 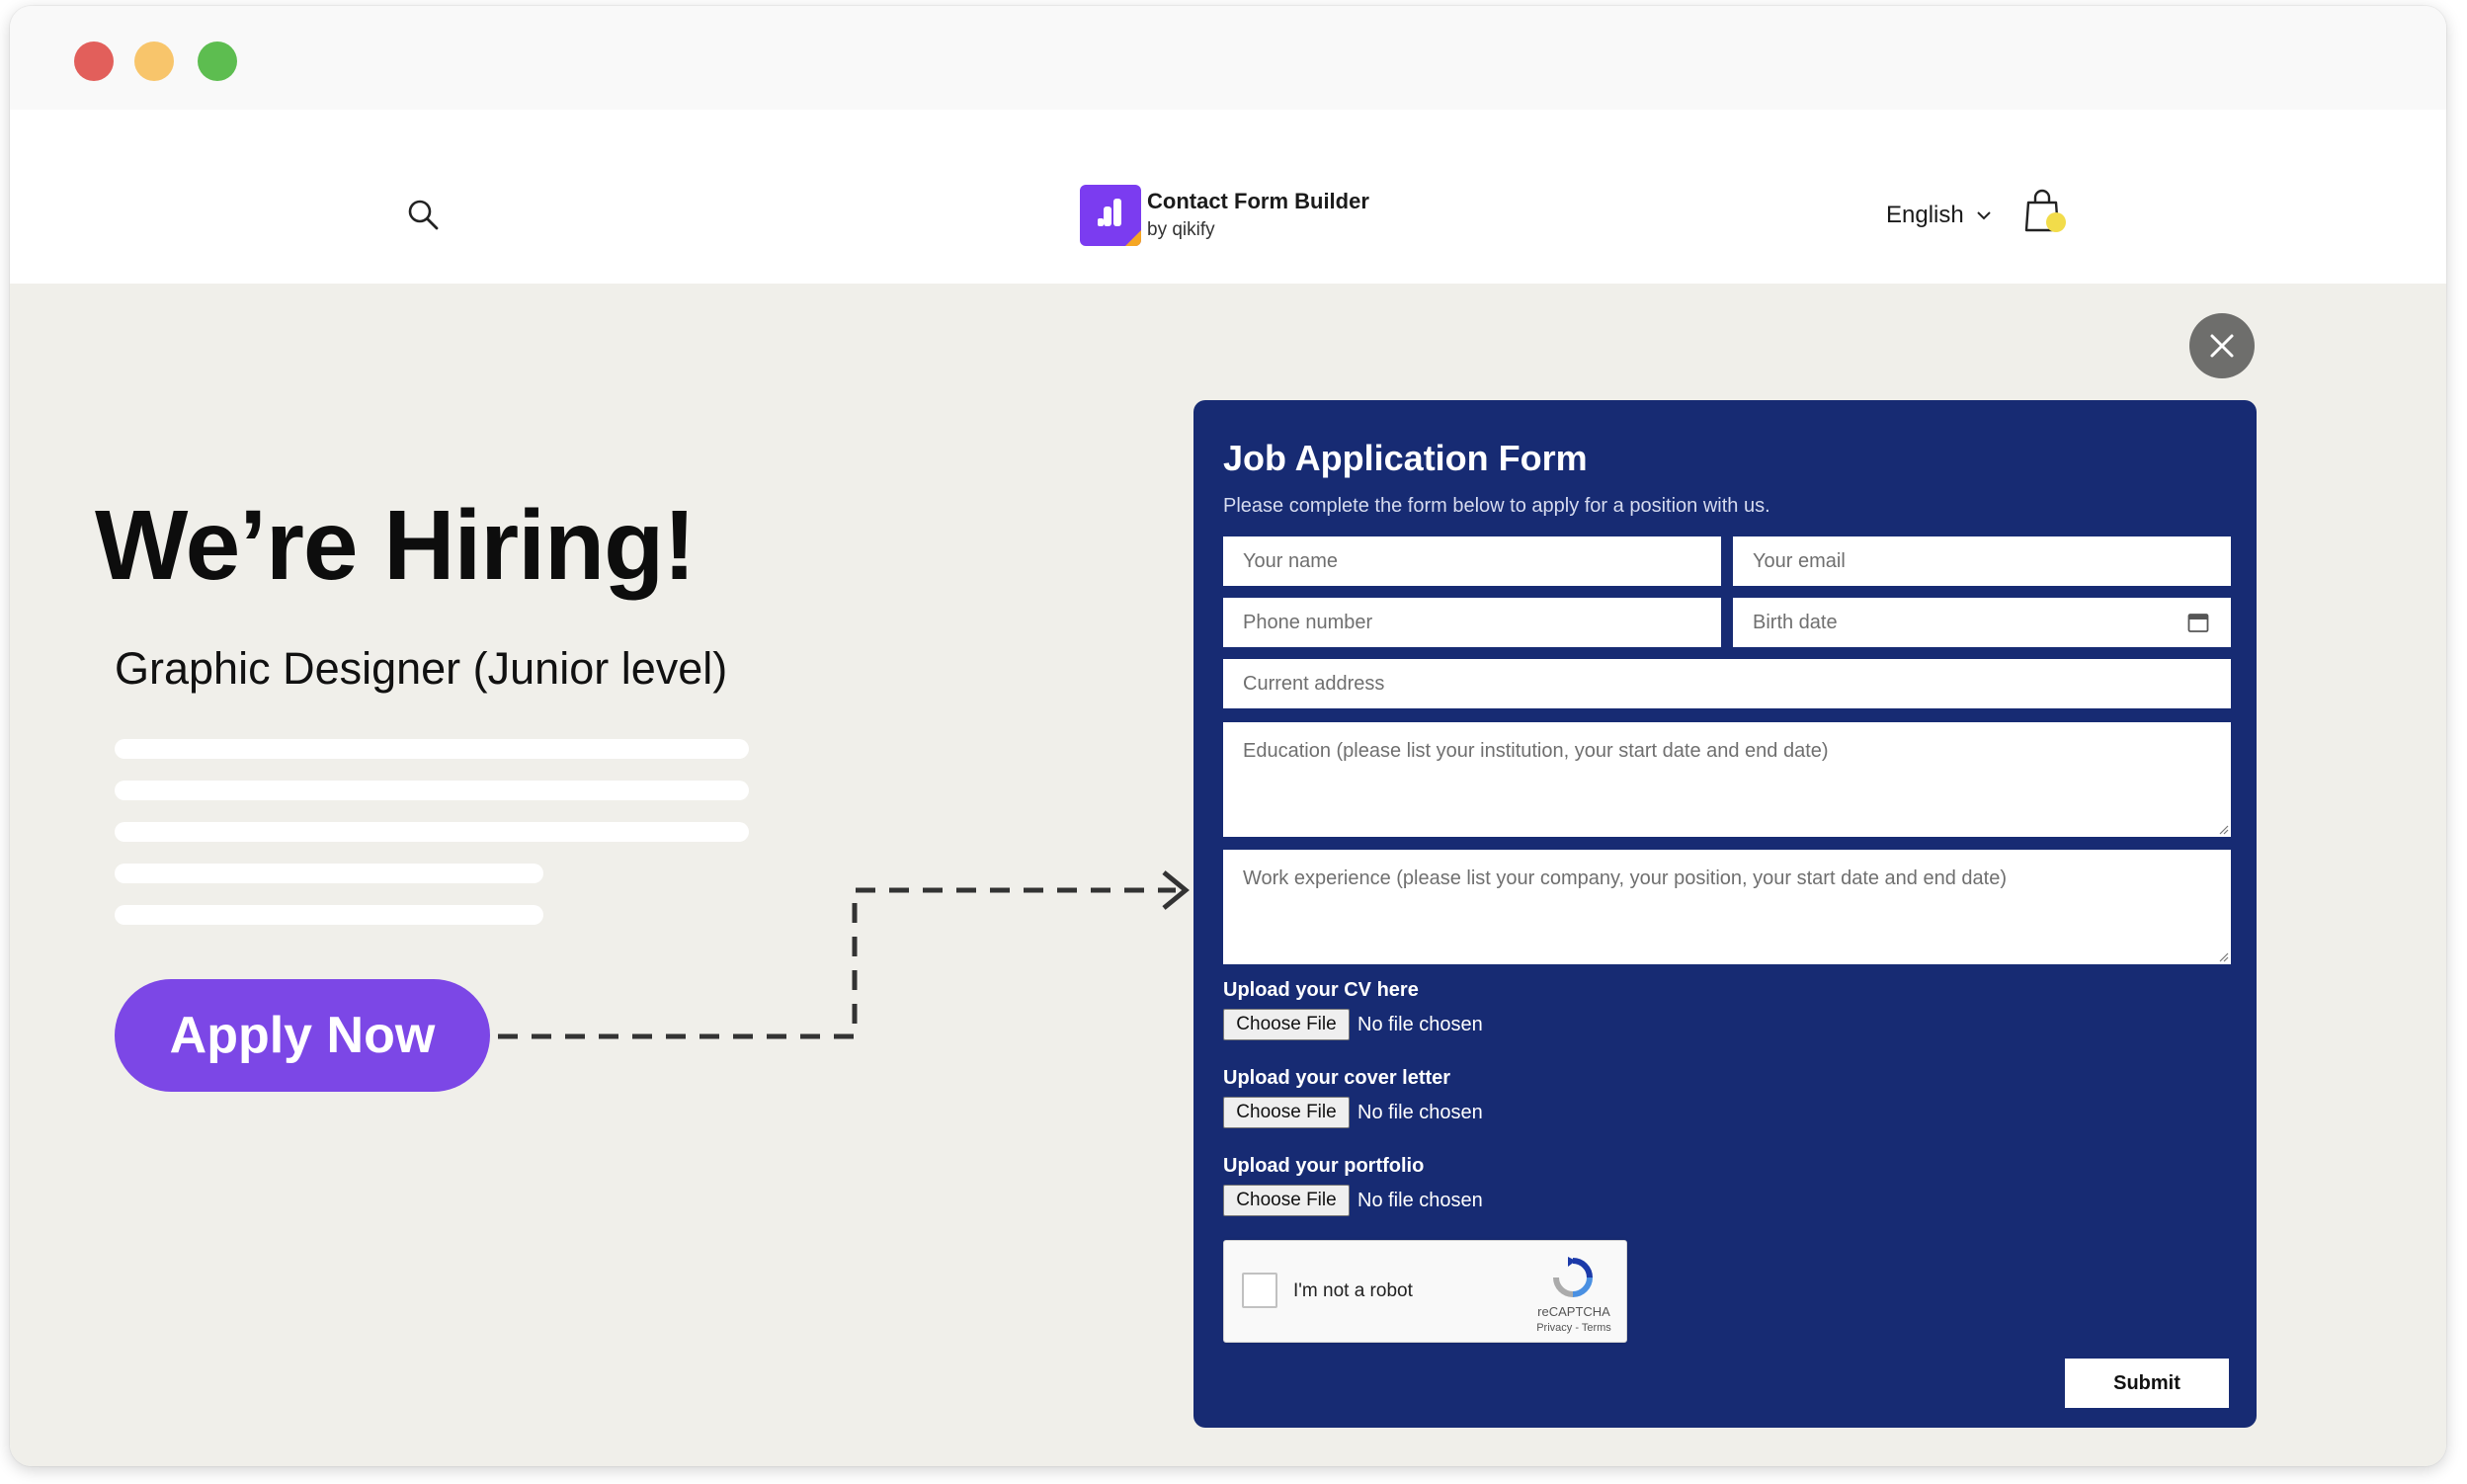 What do you see at coordinates (1727, 683) in the screenshot?
I see `address-input` at bounding box center [1727, 683].